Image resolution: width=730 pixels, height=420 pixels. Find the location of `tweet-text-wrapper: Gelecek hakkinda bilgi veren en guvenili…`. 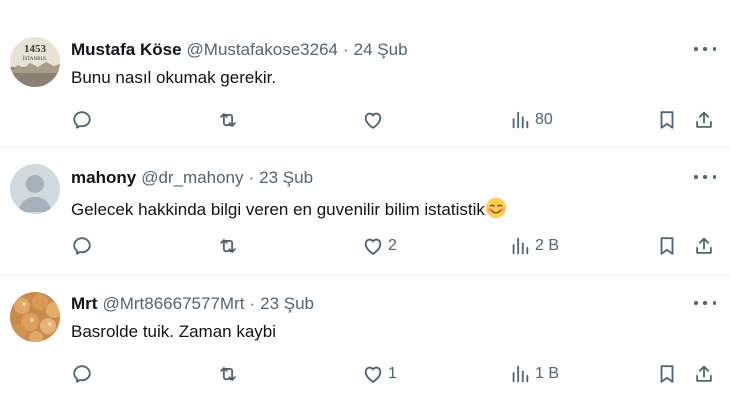

tweet-text-wrapper: Gelecek hakkinda bilgi veren en guvenili… is located at coordinates (289, 208).